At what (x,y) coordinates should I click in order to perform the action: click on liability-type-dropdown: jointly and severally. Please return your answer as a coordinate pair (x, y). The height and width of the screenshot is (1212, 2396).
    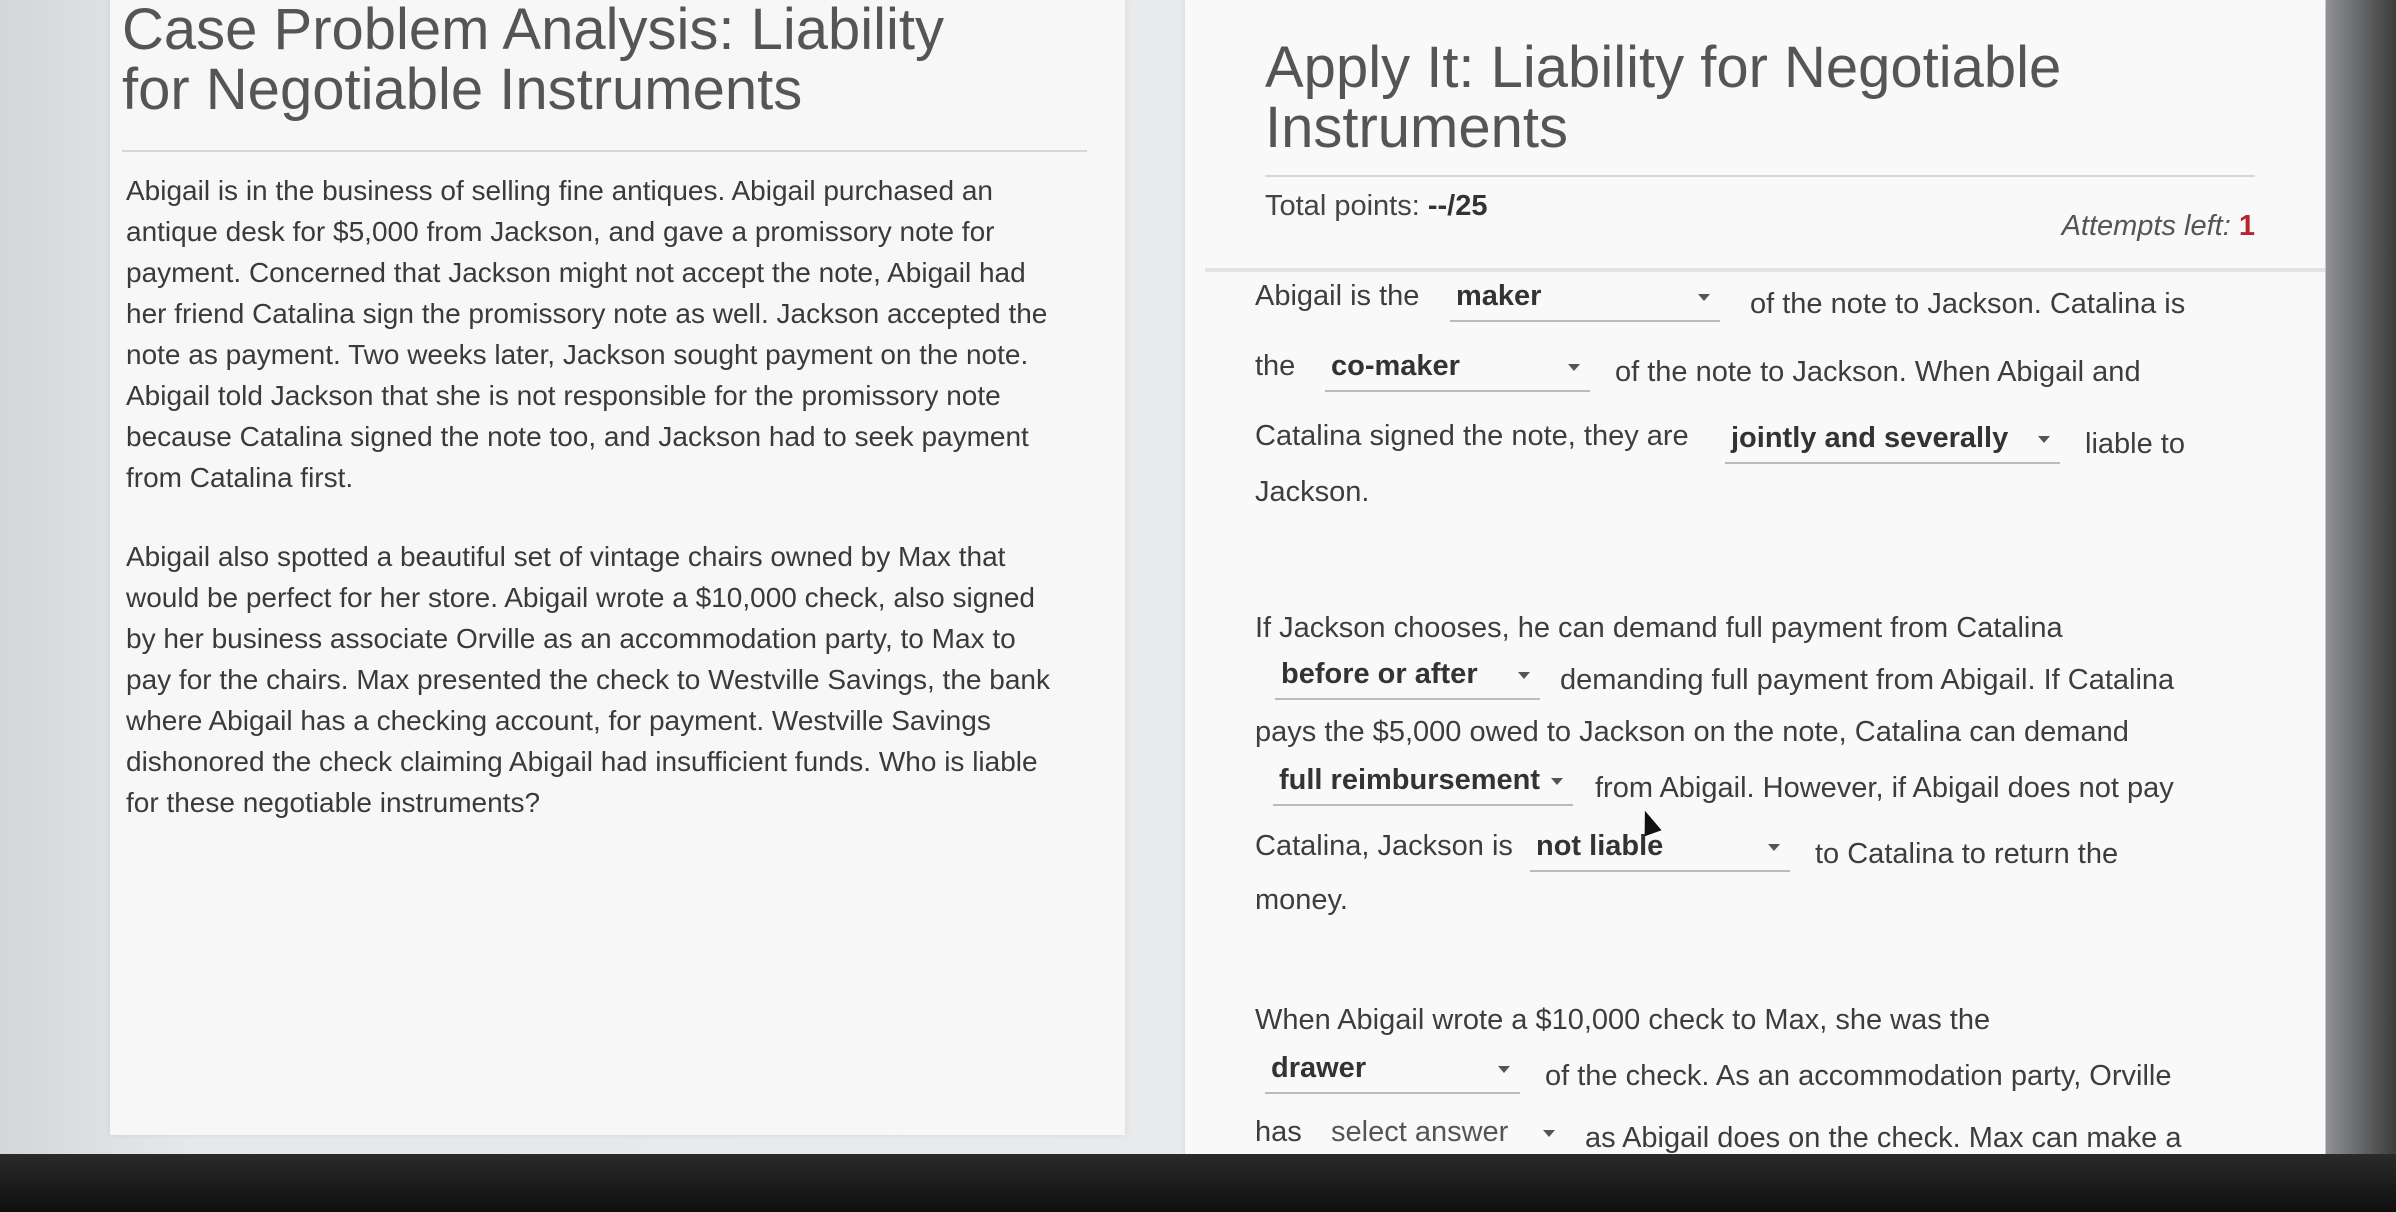
    Looking at the image, I should click on (1892, 443).